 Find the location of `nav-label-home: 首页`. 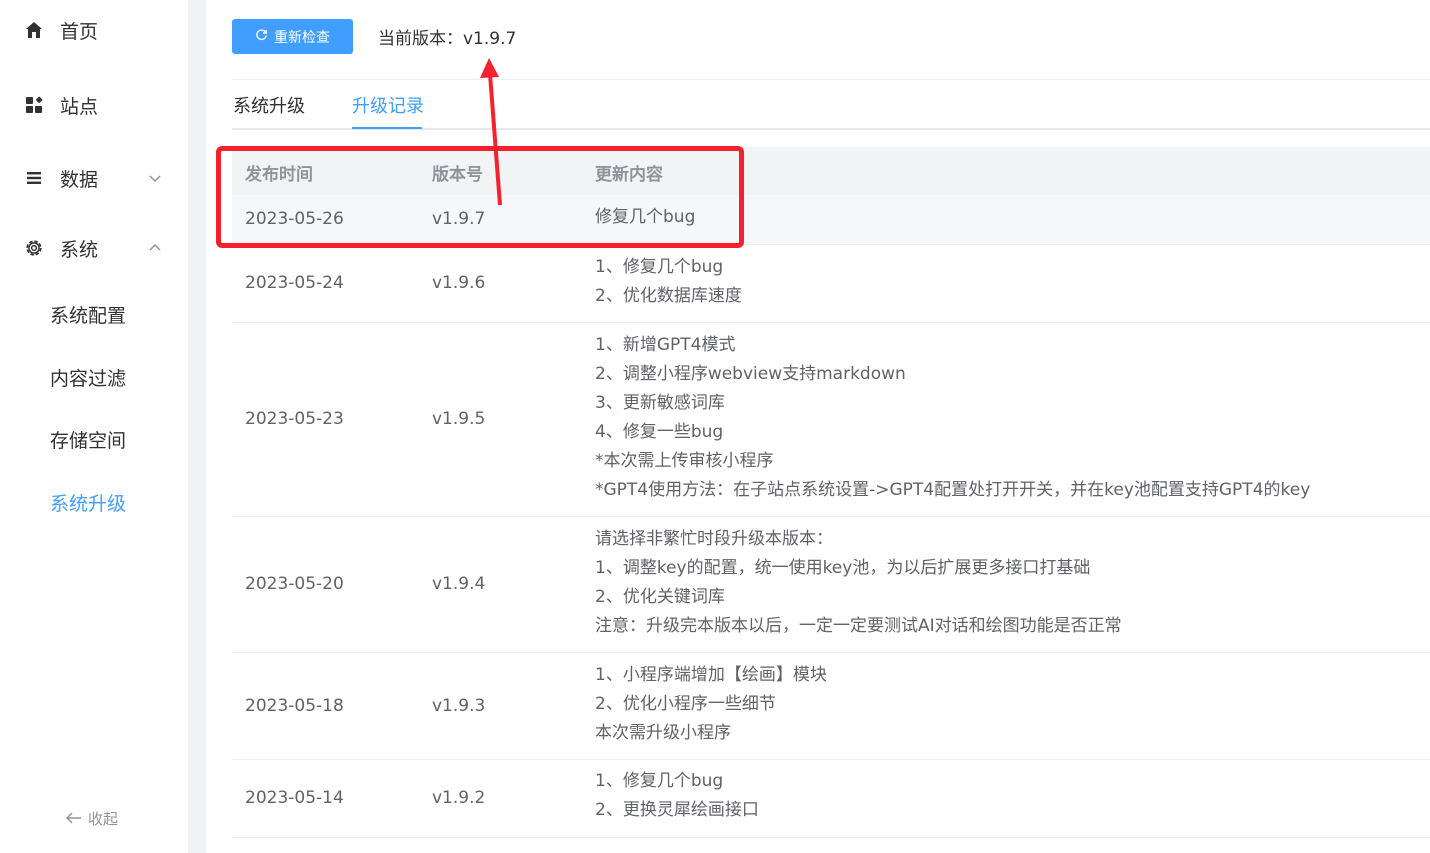

nav-label-home: 首页 is located at coordinates (79, 31).